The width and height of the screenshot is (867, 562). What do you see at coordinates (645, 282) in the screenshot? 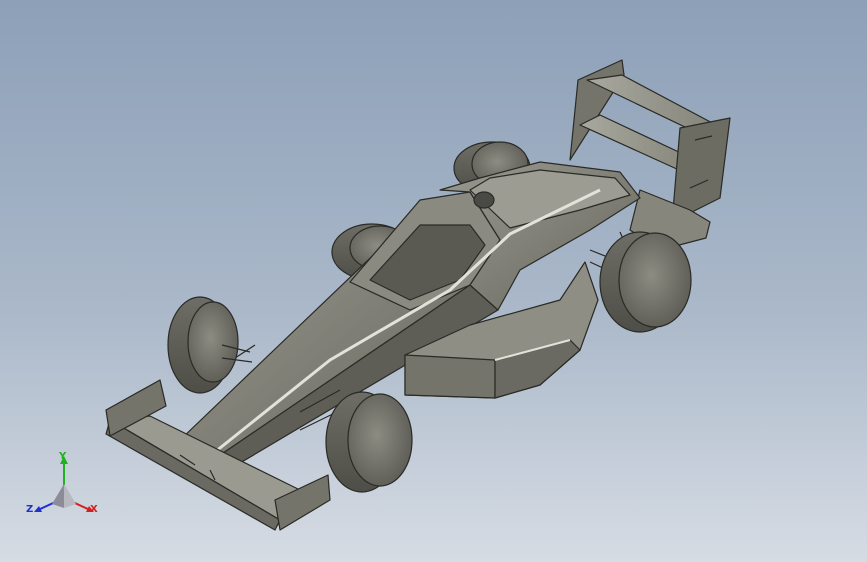
I see `rear-right-wheel` at bounding box center [645, 282].